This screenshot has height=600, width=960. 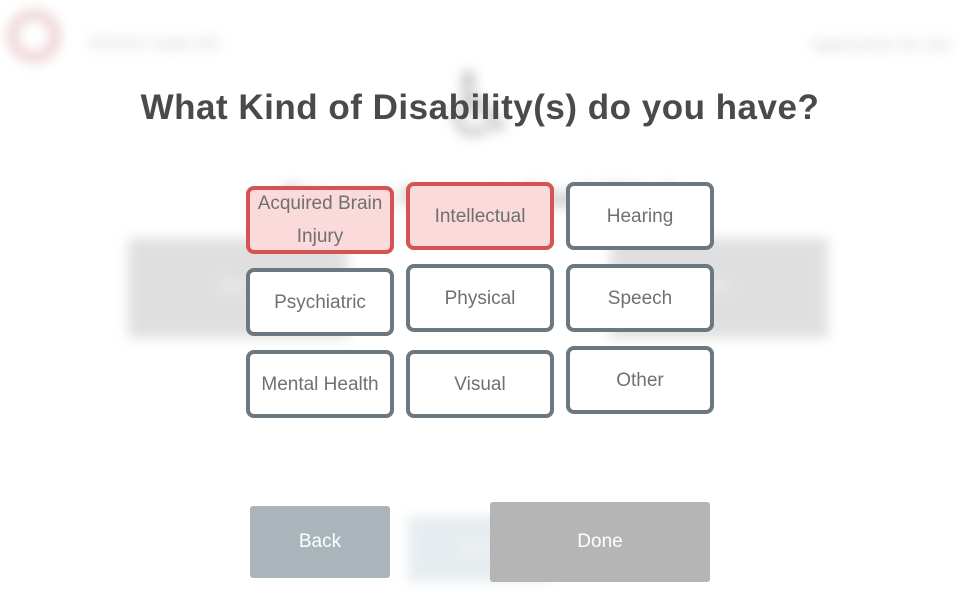 I want to click on logo, so click(x=34, y=36).